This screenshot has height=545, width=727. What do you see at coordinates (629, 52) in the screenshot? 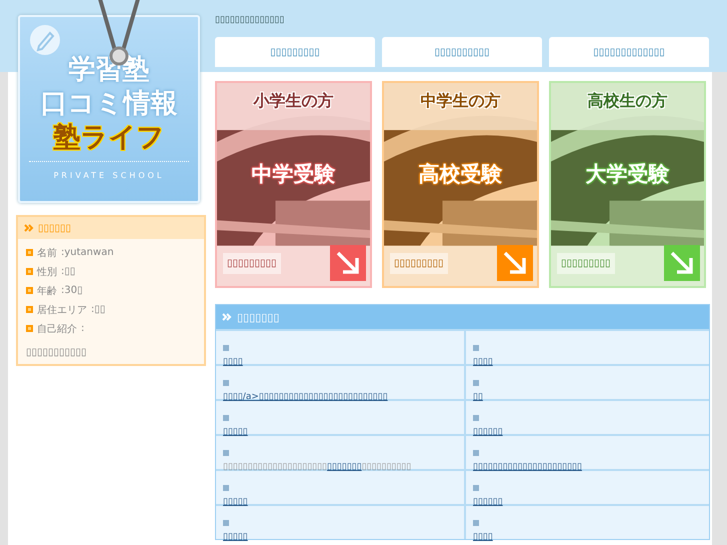
I see `nav-tab: ▯▯▯▯▯▯▯▯▯▯▯▯▯` at bounding box center [629, 52].